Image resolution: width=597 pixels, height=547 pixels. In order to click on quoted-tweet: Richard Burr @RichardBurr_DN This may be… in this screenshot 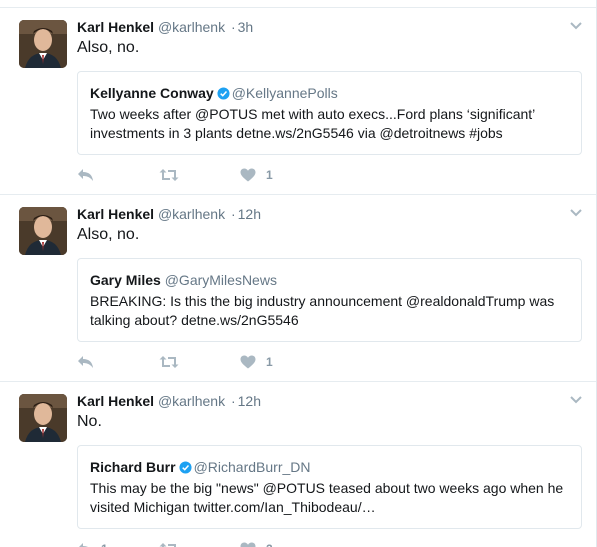, I will do `click(329, 487)`.